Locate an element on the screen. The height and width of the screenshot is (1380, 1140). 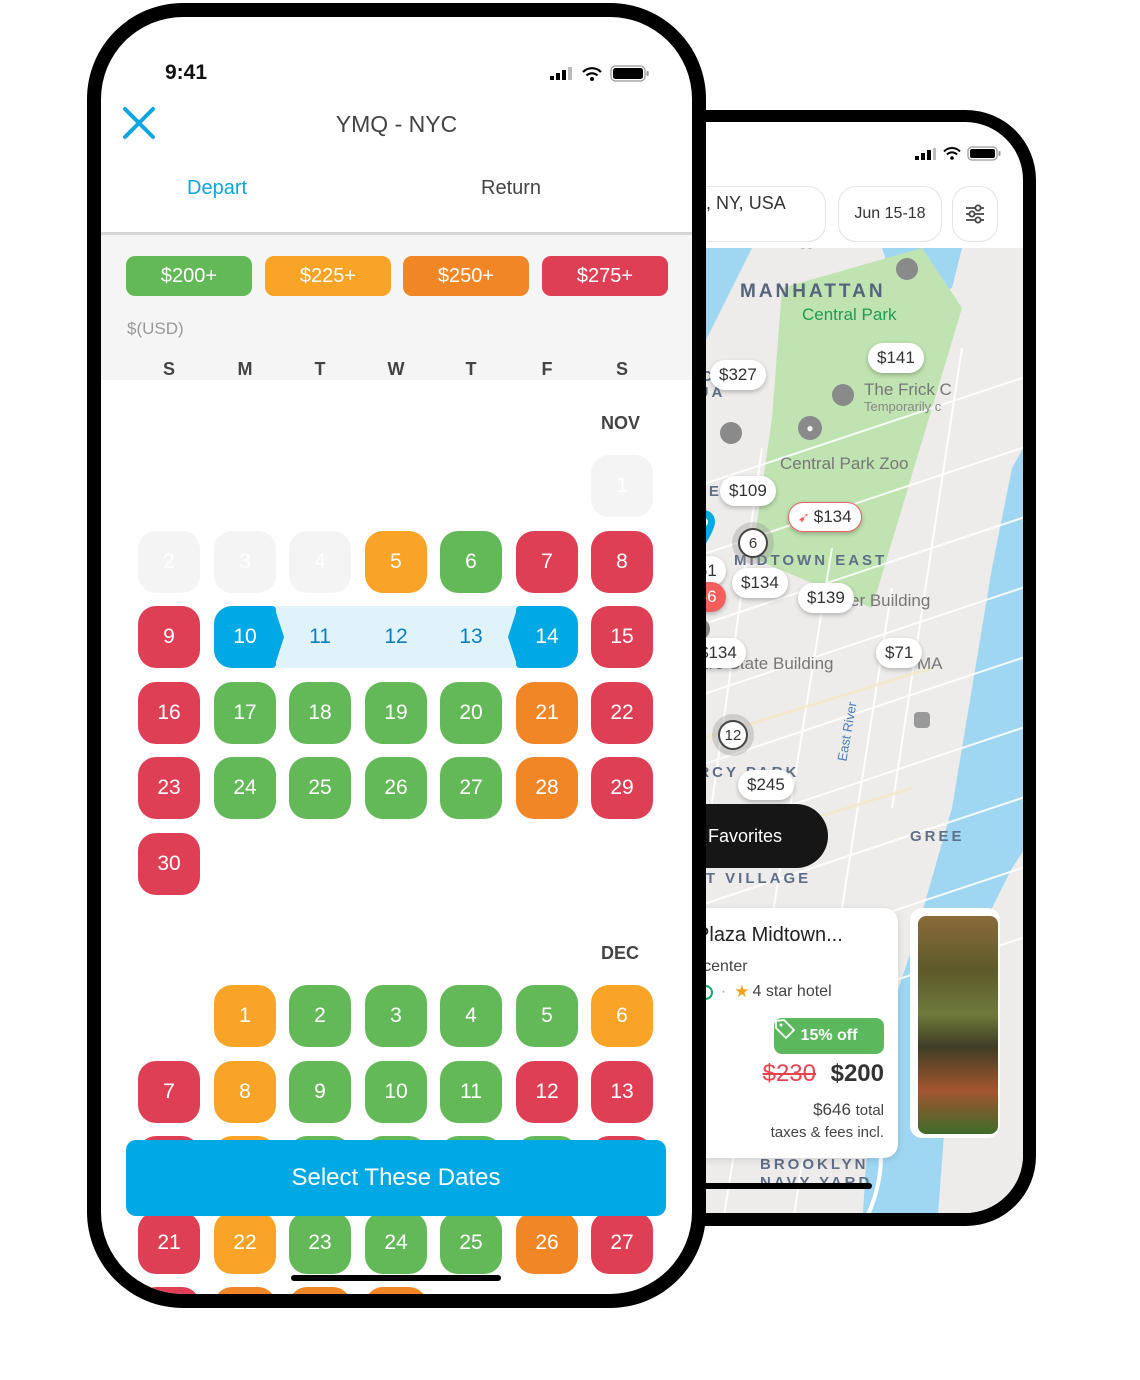
price-pin: $134 is located at coordinates (760, 583).